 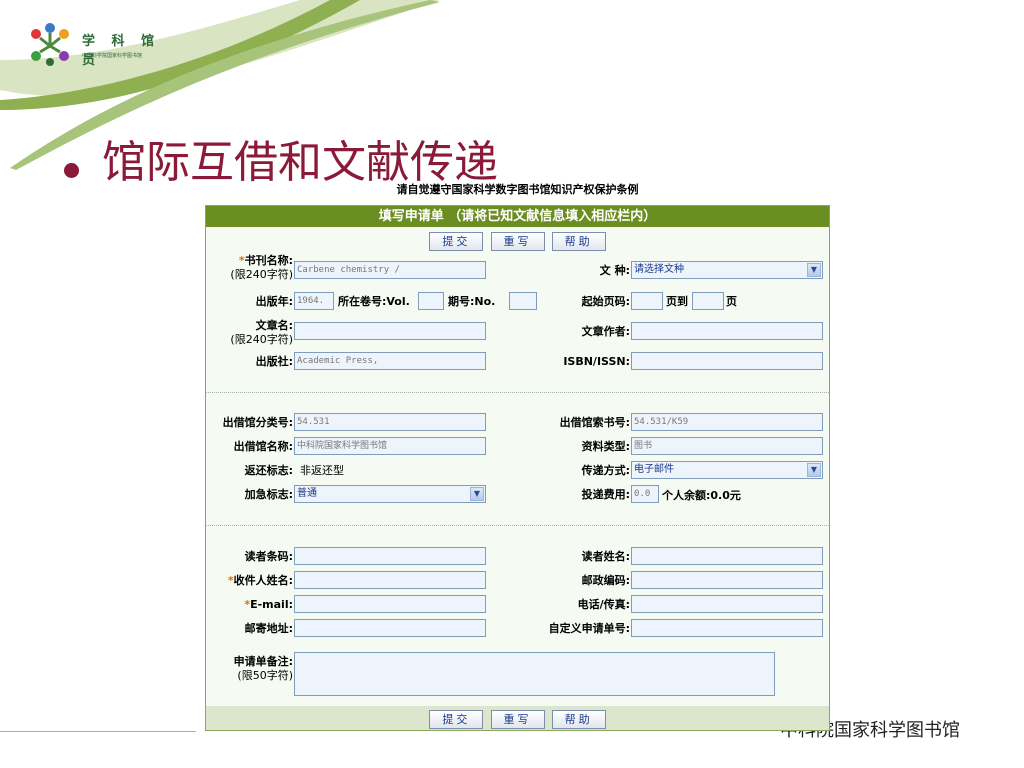 I want to click on form-header: 填写申请单 （请将已知文献信息填入相应栏内）, so click(x=517, y=216).